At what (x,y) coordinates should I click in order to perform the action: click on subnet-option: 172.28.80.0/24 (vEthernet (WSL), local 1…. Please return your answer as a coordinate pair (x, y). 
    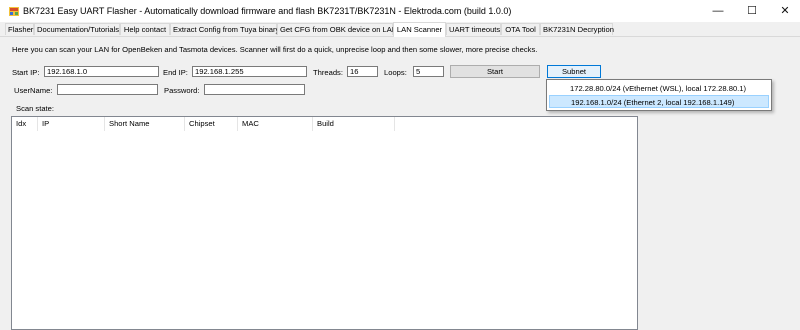
    Looking at the image, I should click on (659, 88).